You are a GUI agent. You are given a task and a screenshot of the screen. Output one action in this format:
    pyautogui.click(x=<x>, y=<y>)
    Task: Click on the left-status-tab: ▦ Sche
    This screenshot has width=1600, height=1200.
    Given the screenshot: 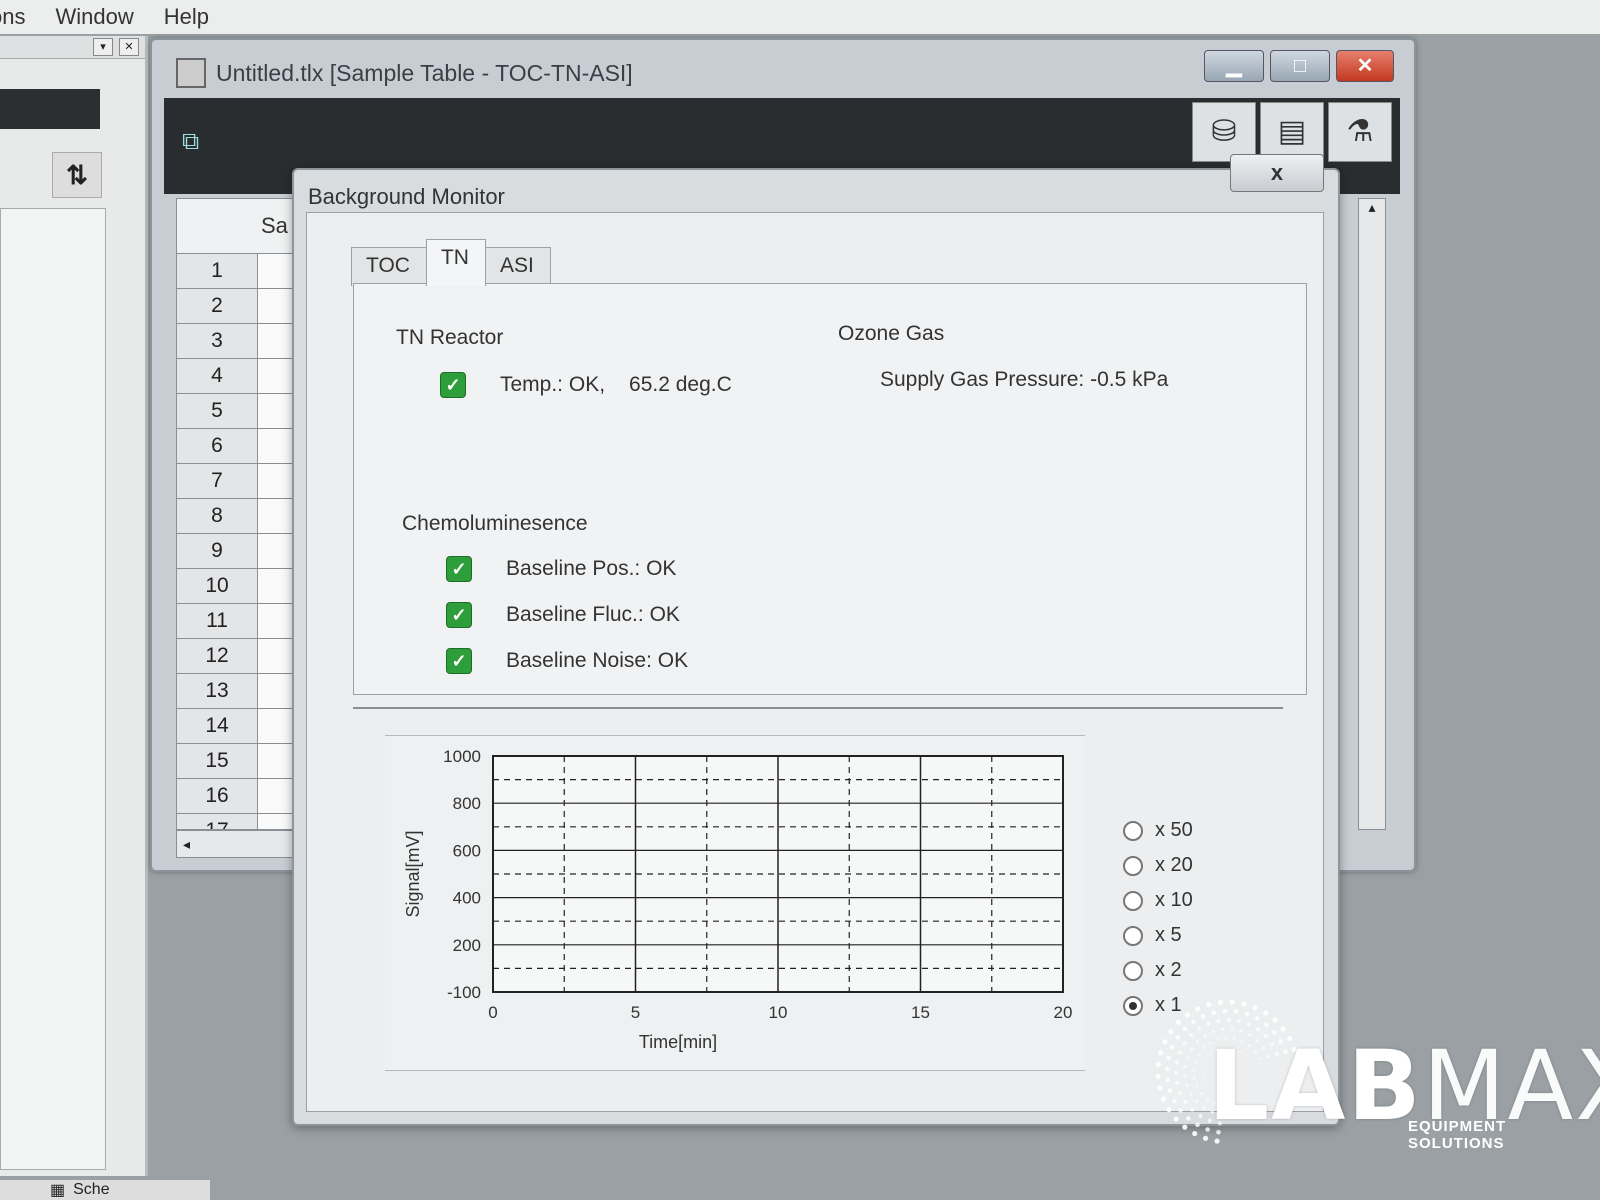 What is the action you would take?
    pyautogui.click(x=105, y=1190)
    